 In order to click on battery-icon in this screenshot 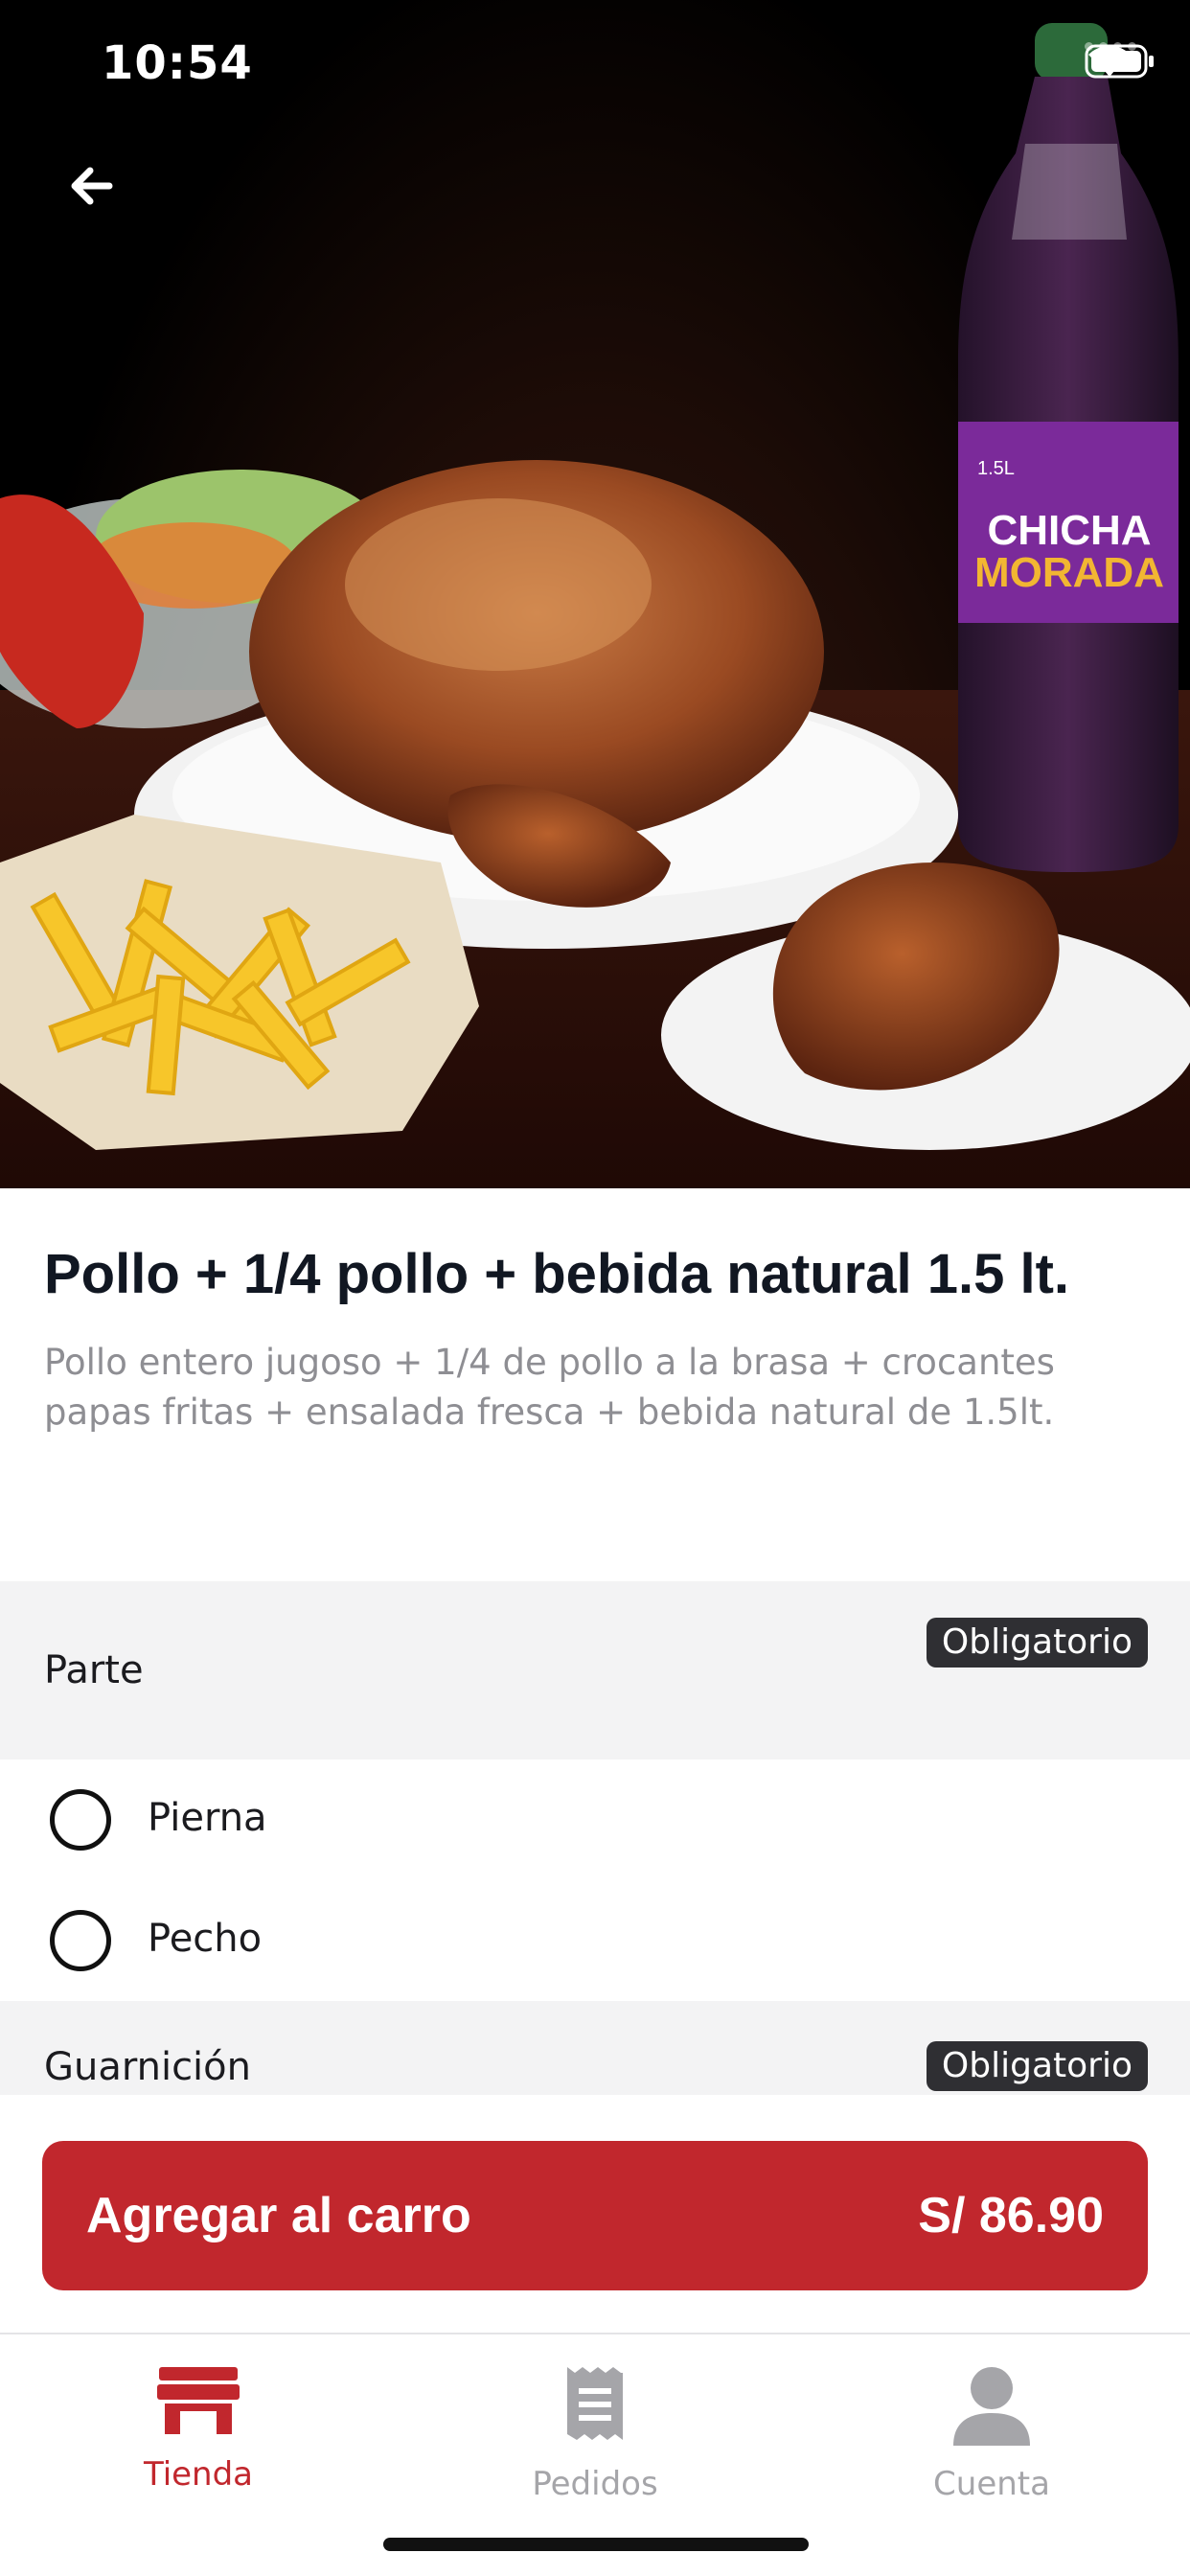, I will do `click(1120, 62)`.